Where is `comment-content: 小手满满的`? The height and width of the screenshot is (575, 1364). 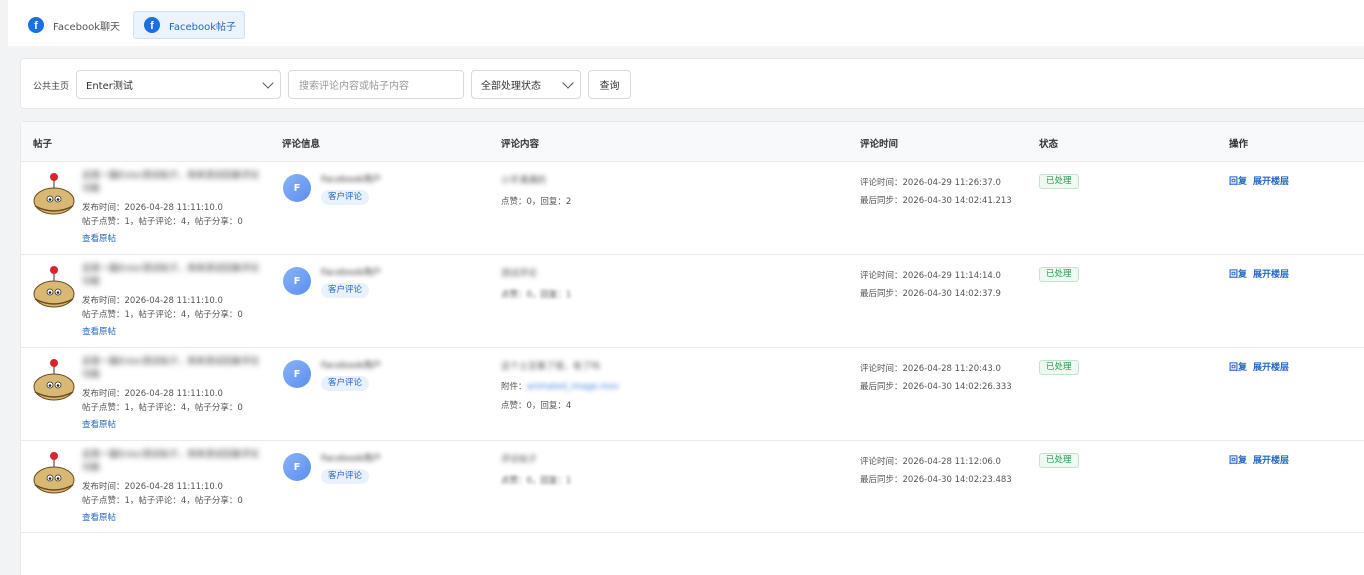
comment-content: 小手满满的 is located at coordinates (524, 181).